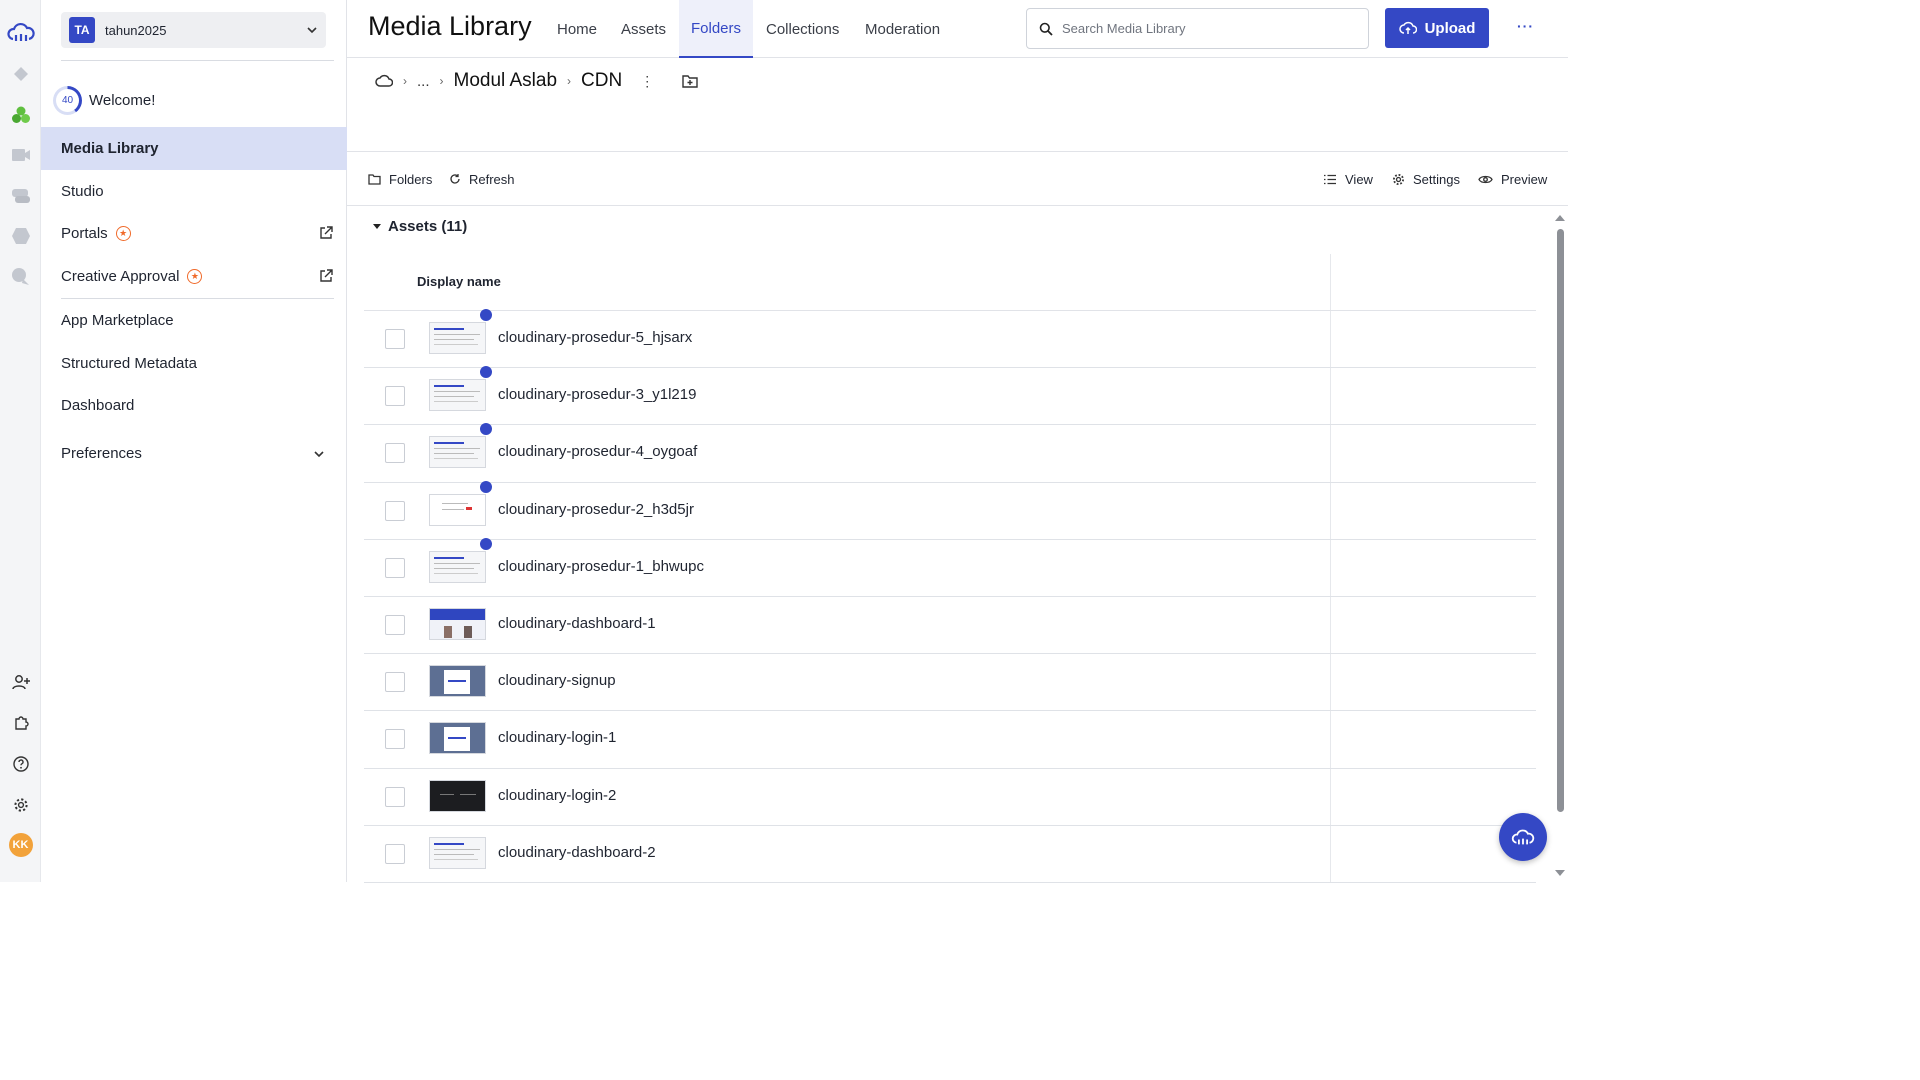  What do you see at coordinates (602, 80) in the screenshot?
I see `breadcrumb-current: CDN` at bounding box center [602, 80].